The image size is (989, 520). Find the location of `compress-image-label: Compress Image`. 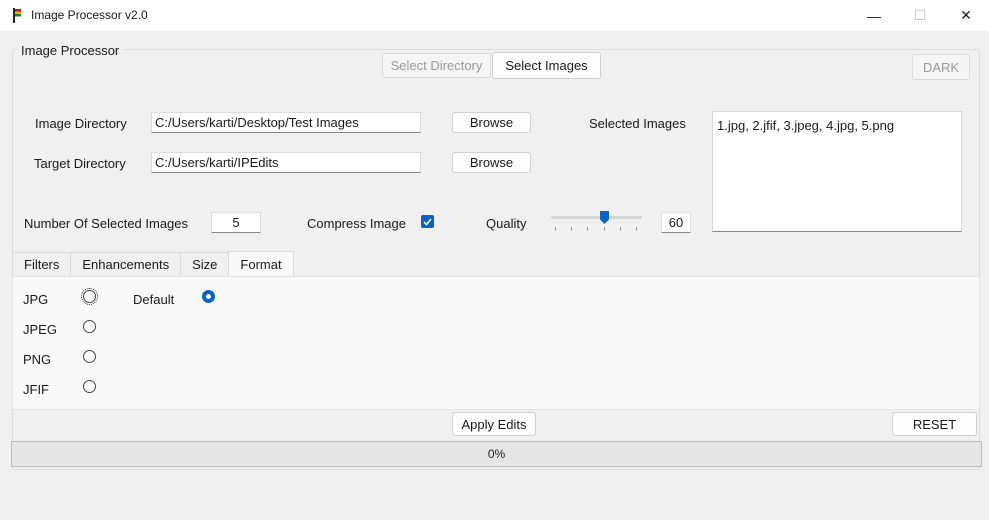

compress-image-label: Compress Image is located at coordinates (356, 223).